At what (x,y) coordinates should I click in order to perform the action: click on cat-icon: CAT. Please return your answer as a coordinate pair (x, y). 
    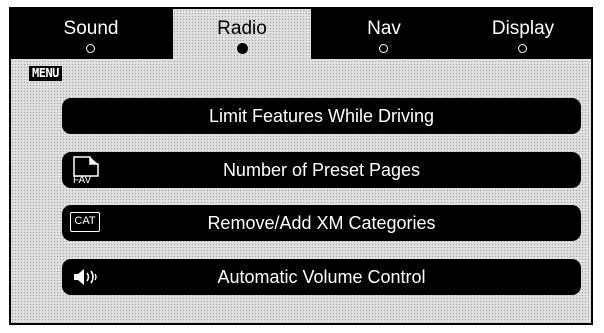
    Looking at the image, I should click on (85, 222).